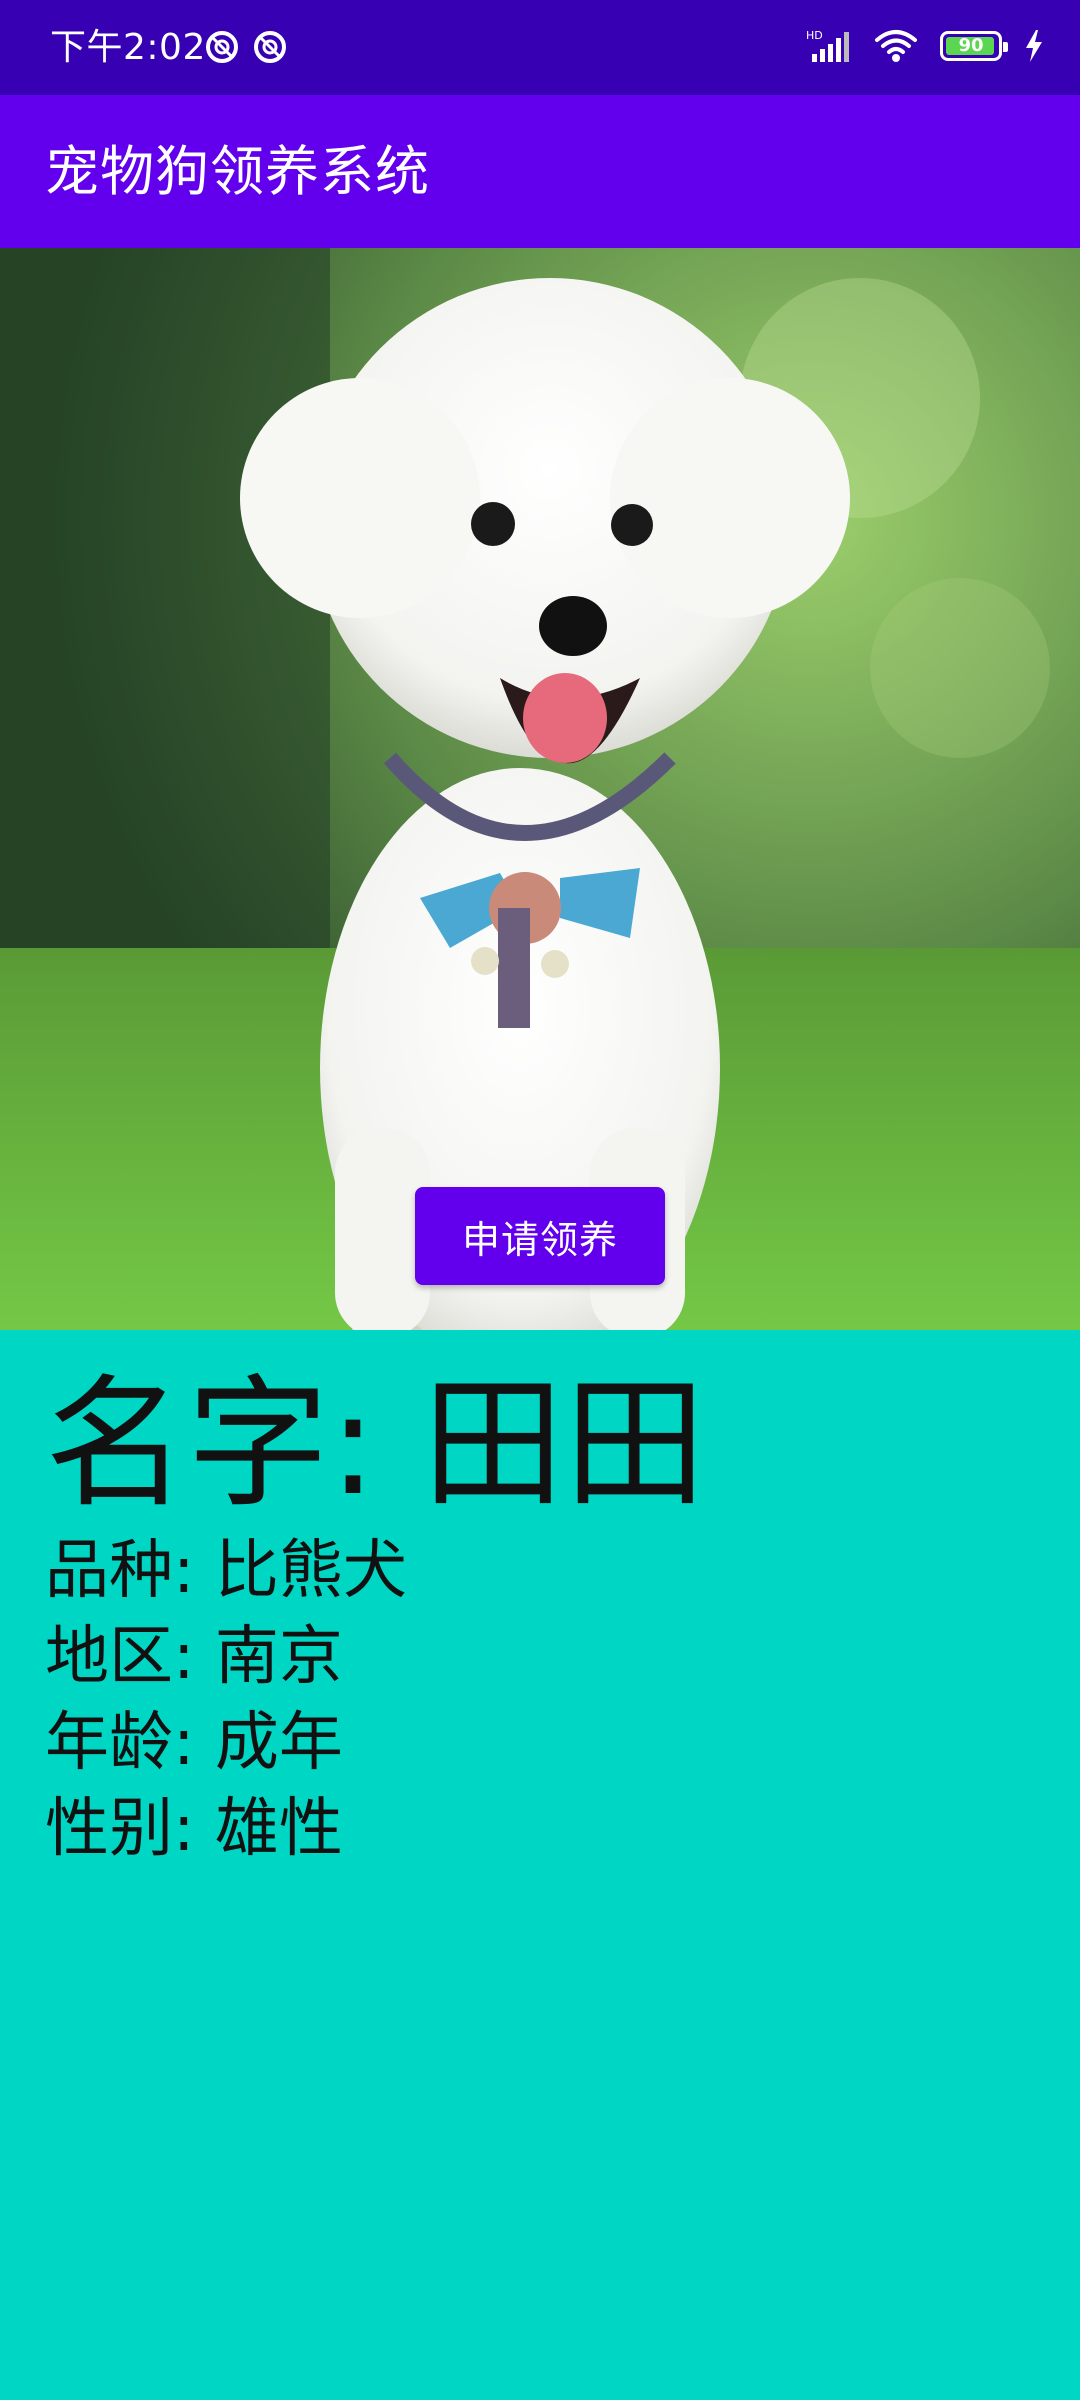  What do you see at coordinates (226, 1571) in the screenshot?
I see `pet-breed: 品种: 比熊犬` at bounding box center [226, 1571].